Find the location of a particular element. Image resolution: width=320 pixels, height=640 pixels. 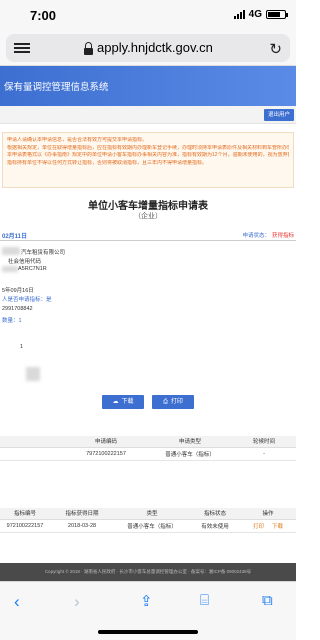

table-cell is located at coordinates (32, 454).